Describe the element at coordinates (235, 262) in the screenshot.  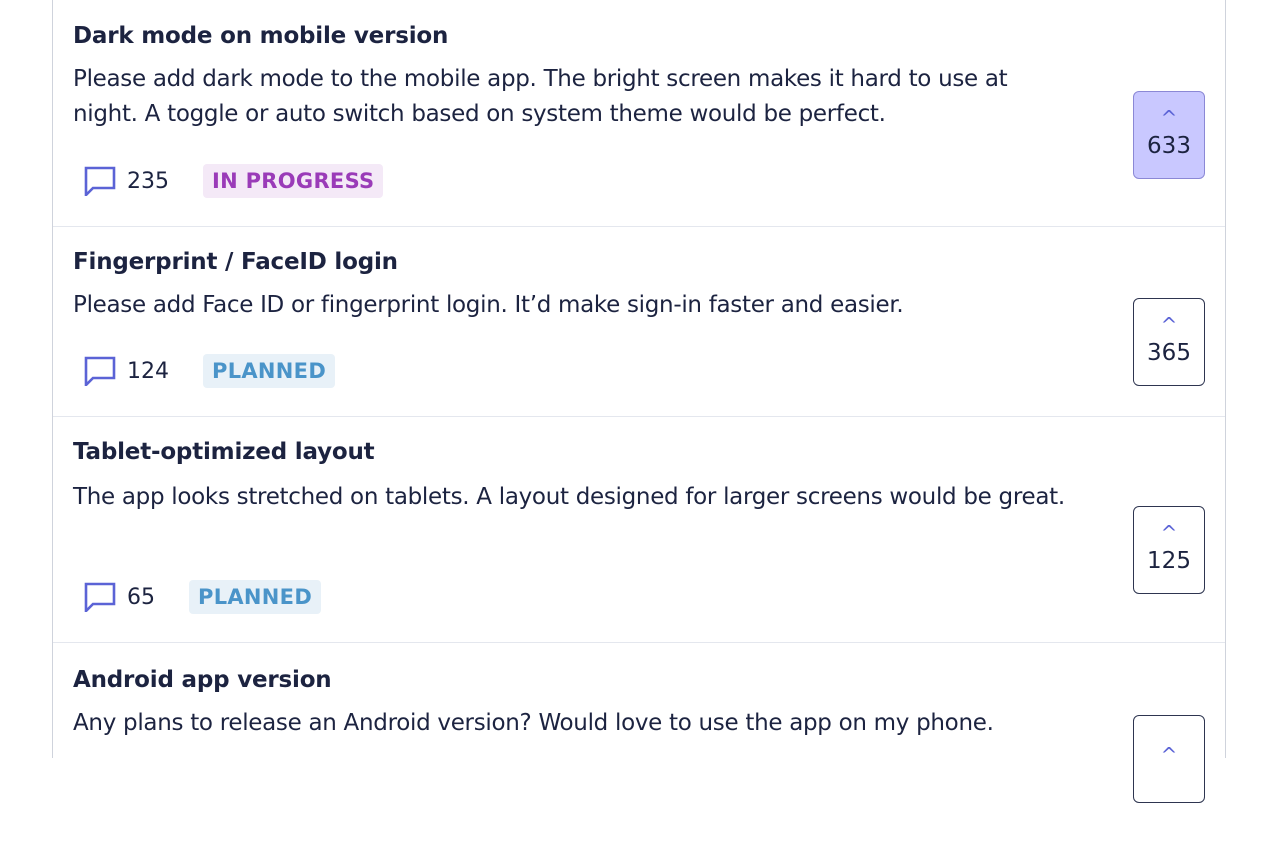
I see `item-title: Fingerprint / FaceID login` at that location.